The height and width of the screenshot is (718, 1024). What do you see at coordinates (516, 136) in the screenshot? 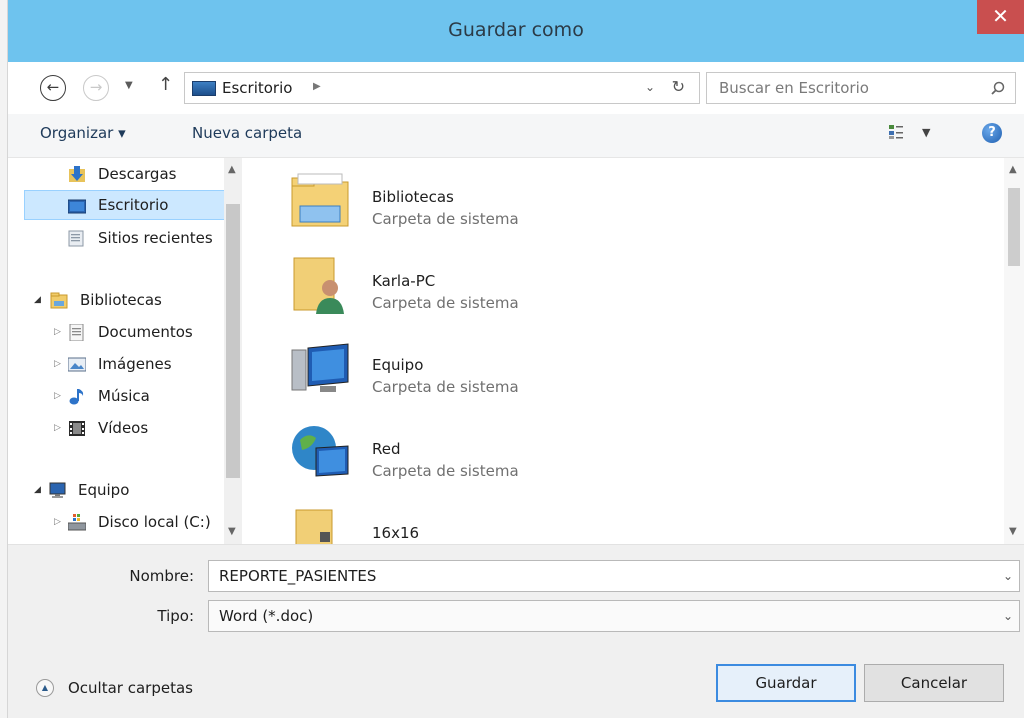
I see `command-toolbar: Organizar ▾ Nueva carpeta ▼ ?` at bounding box center [516, 136].